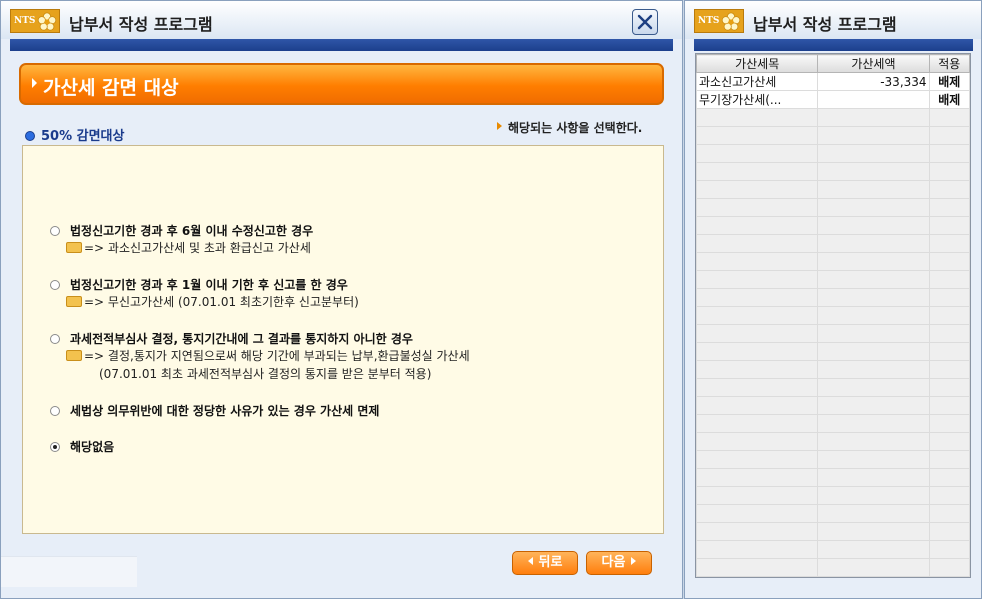 This screenshot has width=982, height=599. What do you see at coordinates (833, 99) in the screenshot?
I see `table-row: 무기장가산세(... 배제` at bounding box center [833, 99].